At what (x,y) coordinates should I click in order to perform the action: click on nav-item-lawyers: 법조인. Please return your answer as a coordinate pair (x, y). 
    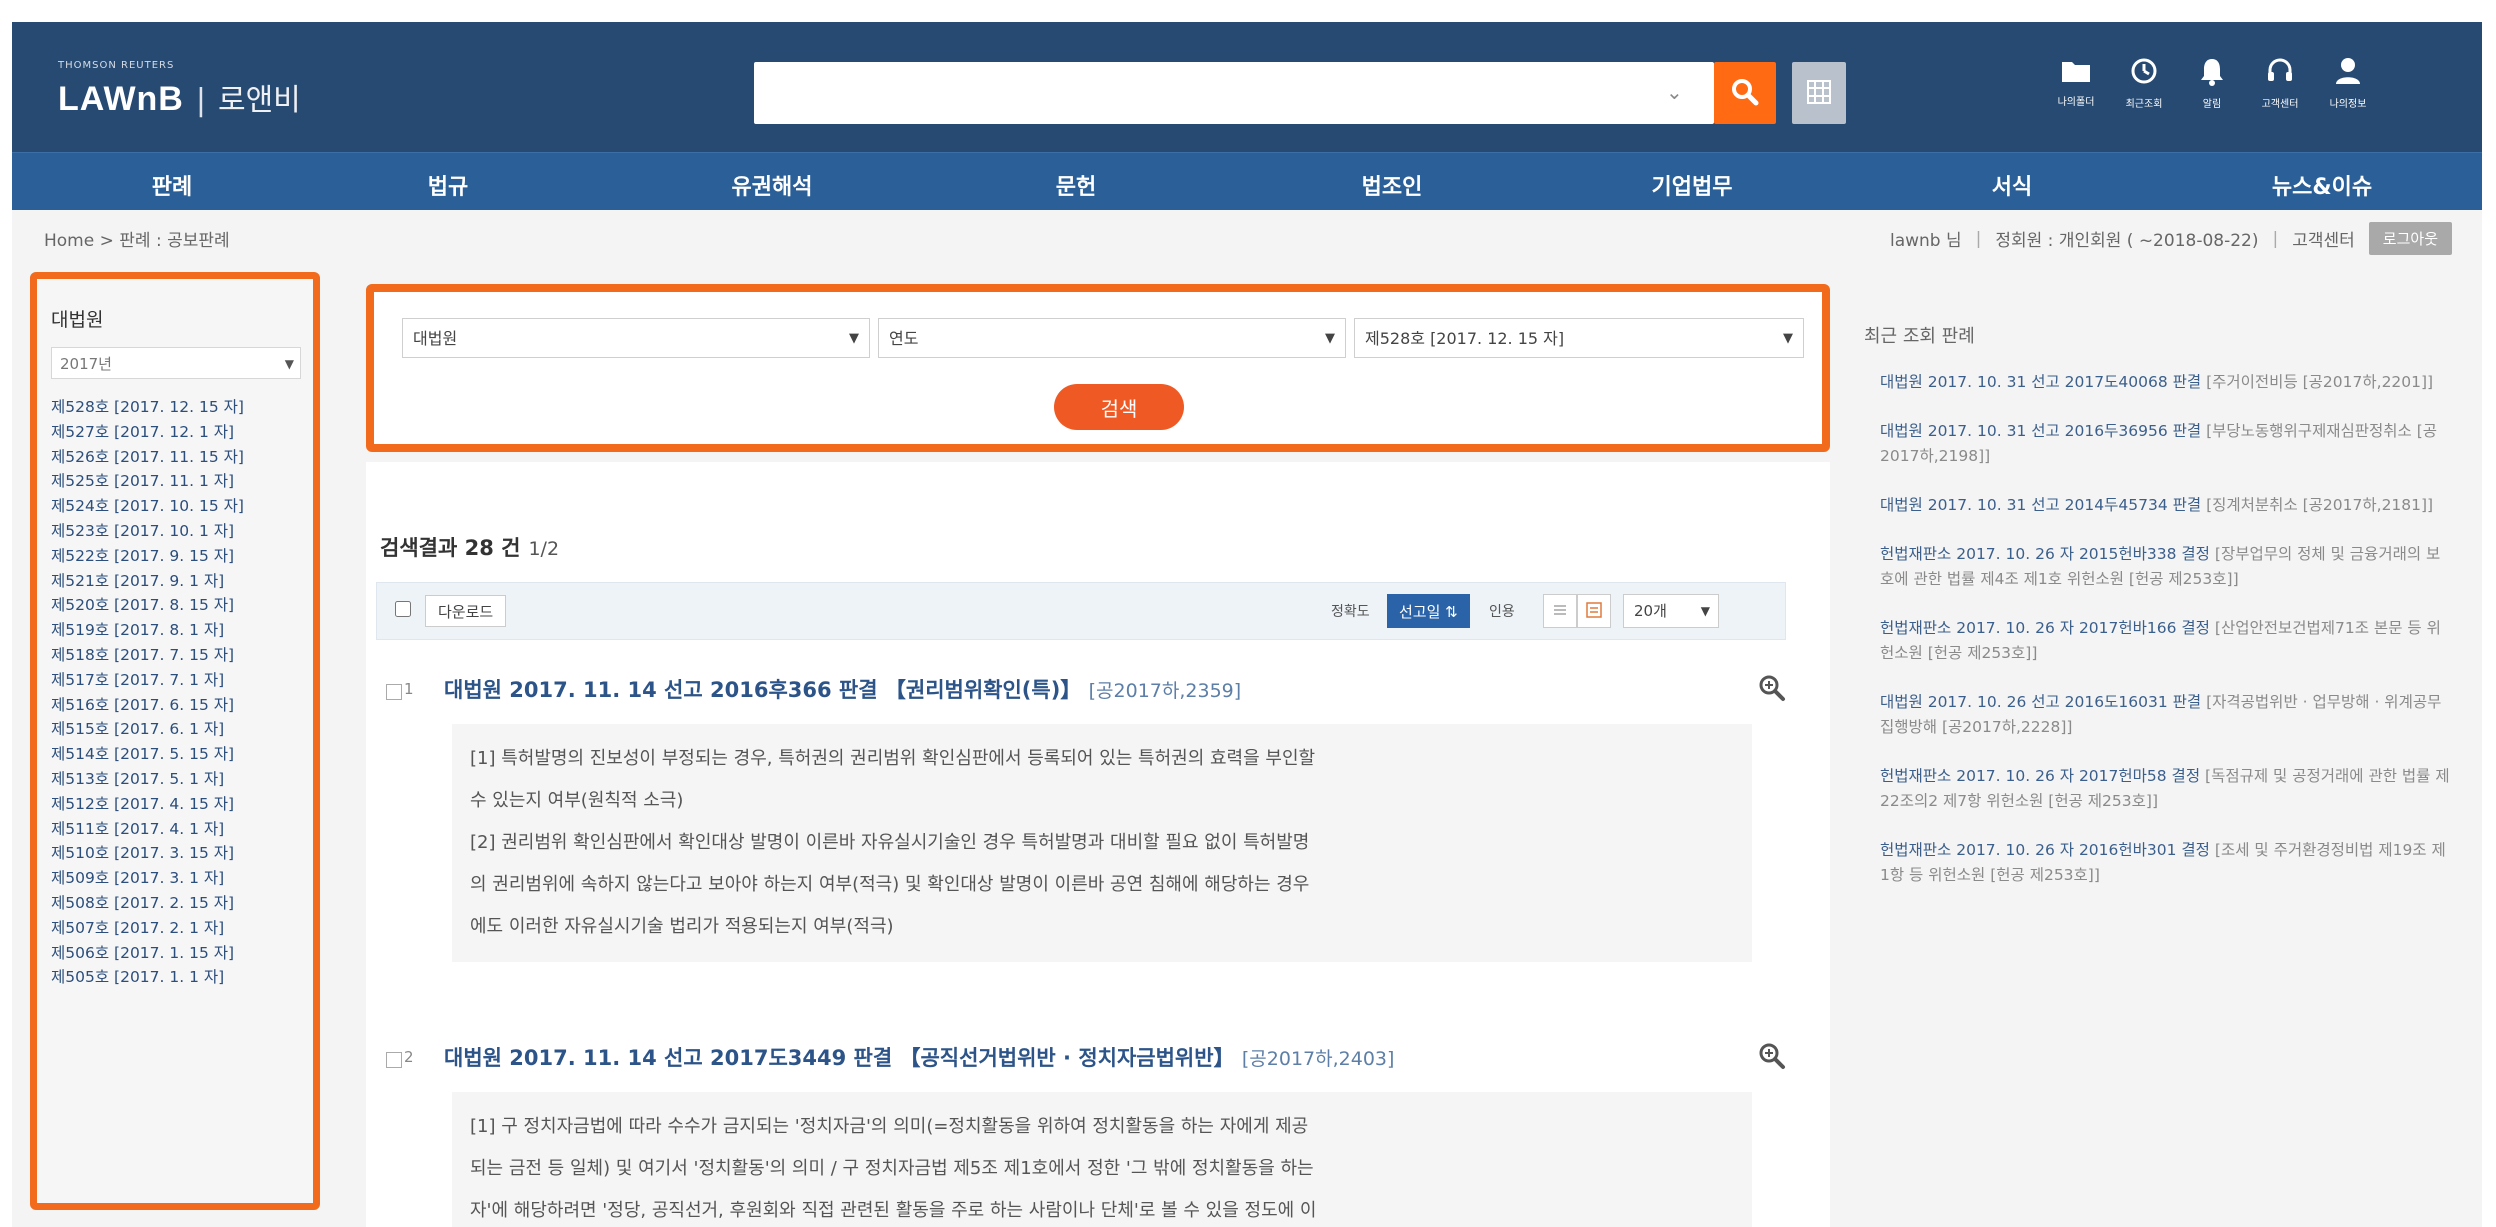
    Looking at the image, I should click on (1392, 185).